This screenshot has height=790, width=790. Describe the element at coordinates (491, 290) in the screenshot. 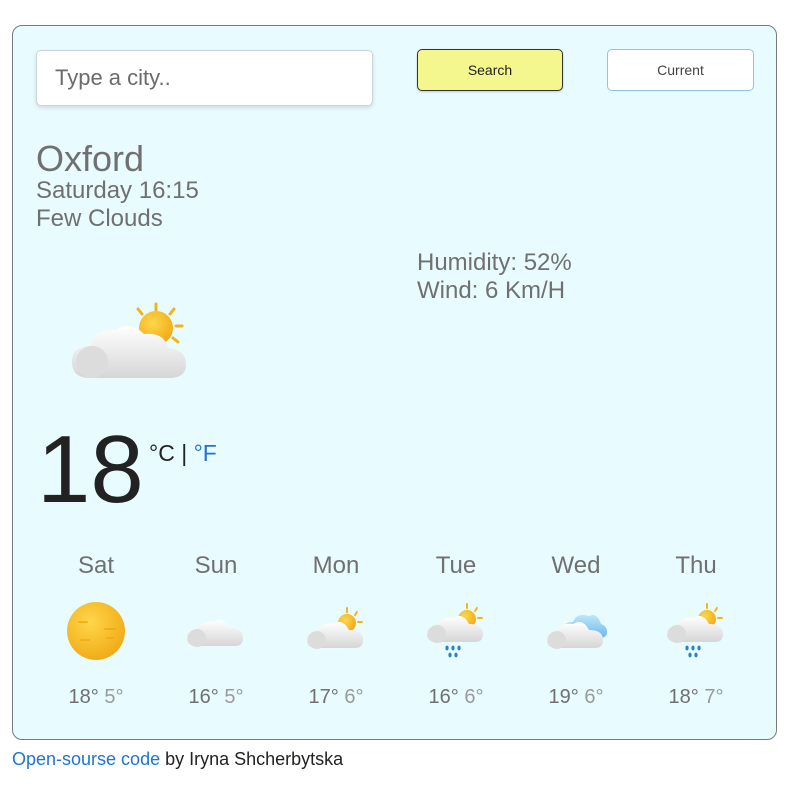

I see `wind-value: Wind: 6 Km/H` at that location.